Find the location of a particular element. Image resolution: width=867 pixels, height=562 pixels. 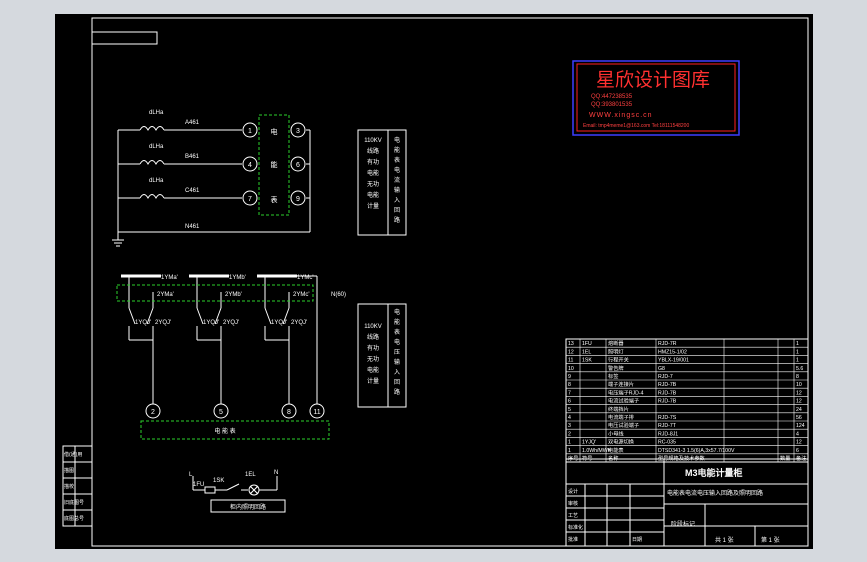

side-label: 底图总号 is located at coordinates (74, 518).